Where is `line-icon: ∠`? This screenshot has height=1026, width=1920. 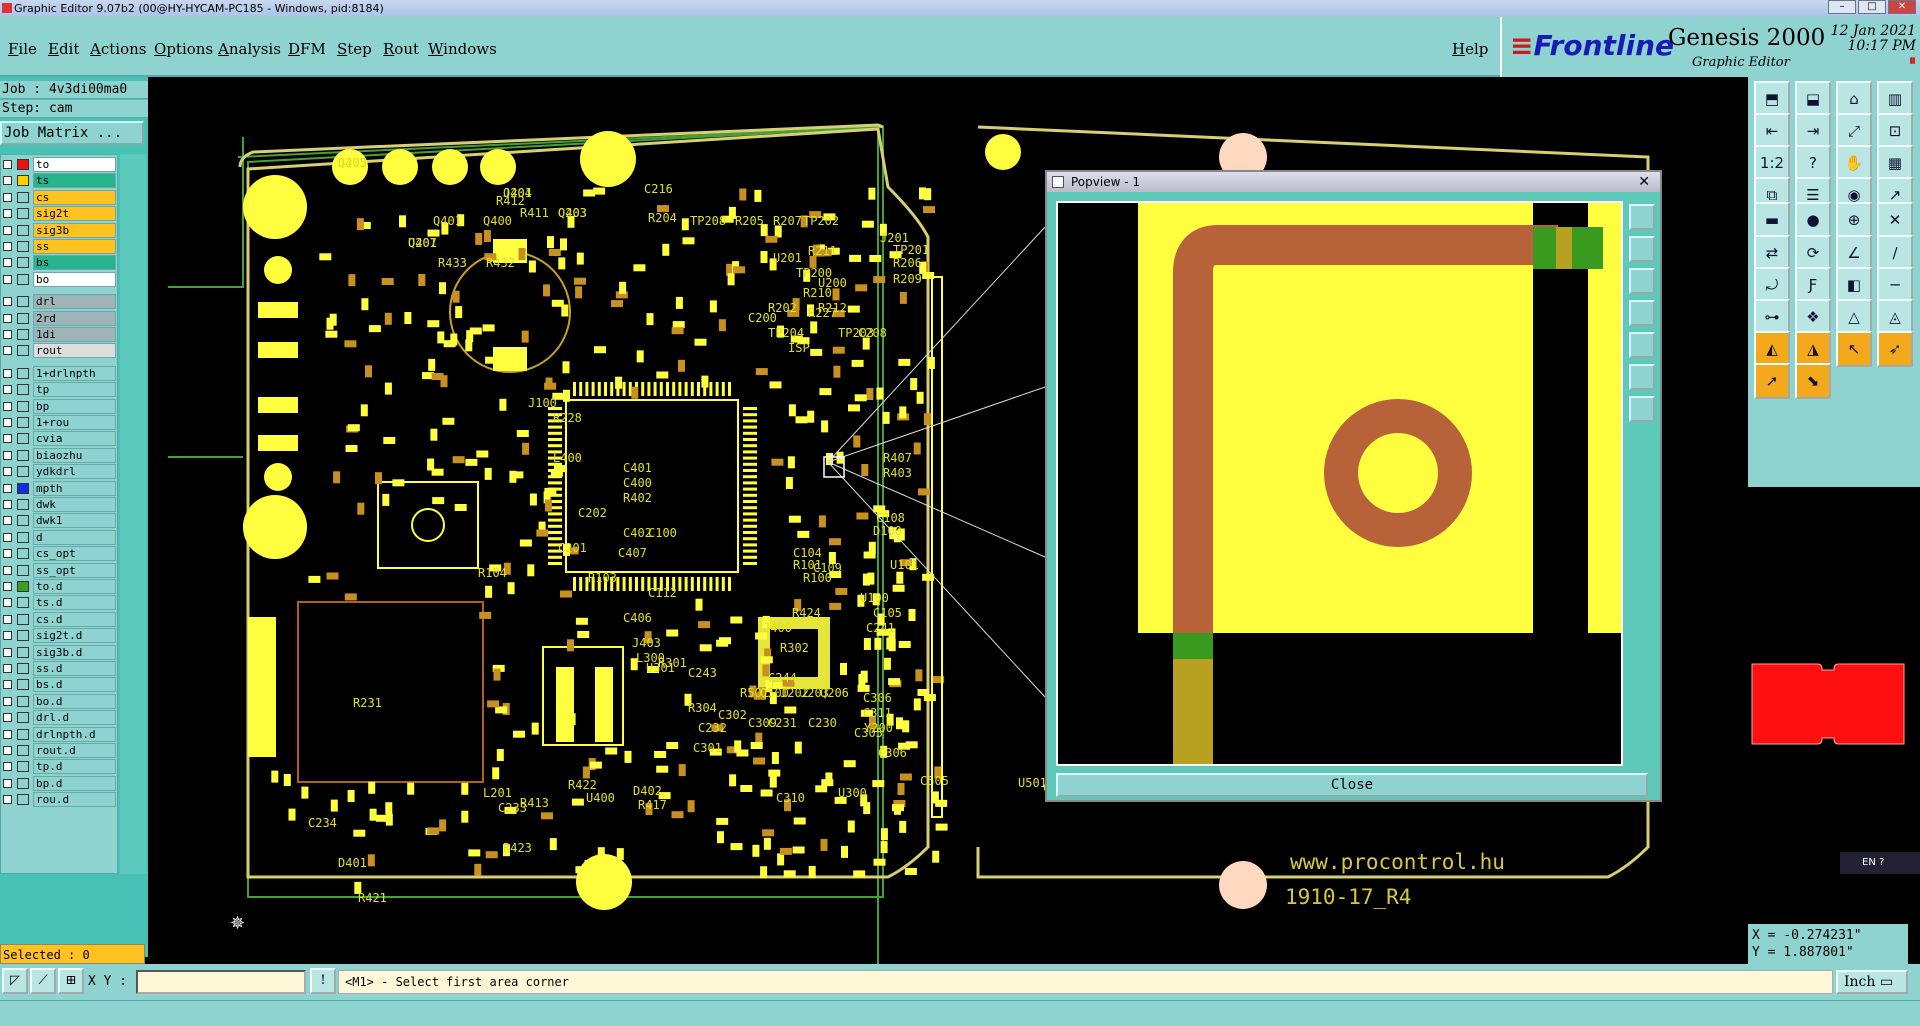
line-icon: ∠ is located at coordinates (1854, 253).